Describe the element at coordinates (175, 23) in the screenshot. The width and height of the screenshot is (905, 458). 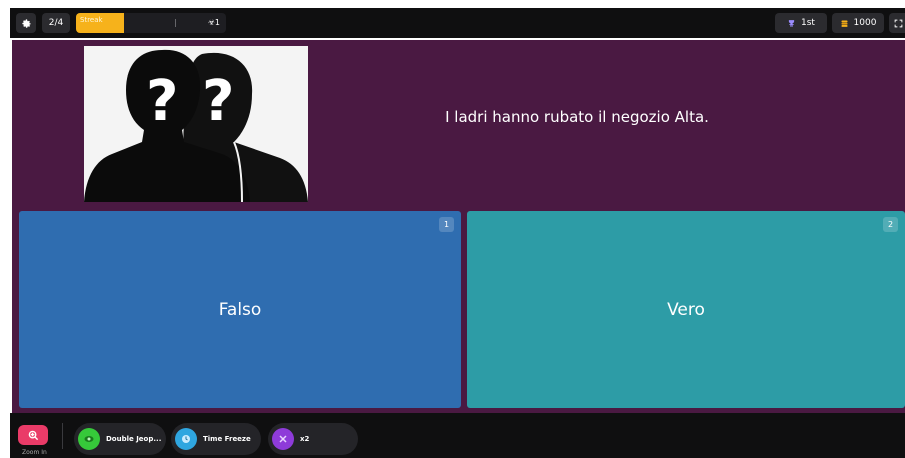
I see `streak-tick` at that location.